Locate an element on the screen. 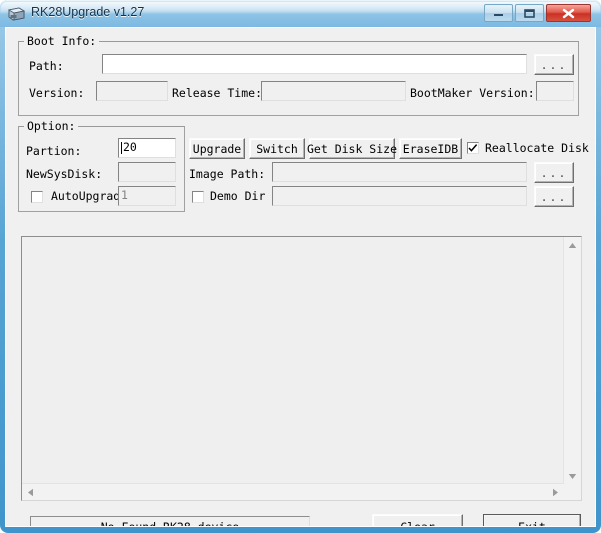  triangle-left-icon is located at coordinates (30, 492).